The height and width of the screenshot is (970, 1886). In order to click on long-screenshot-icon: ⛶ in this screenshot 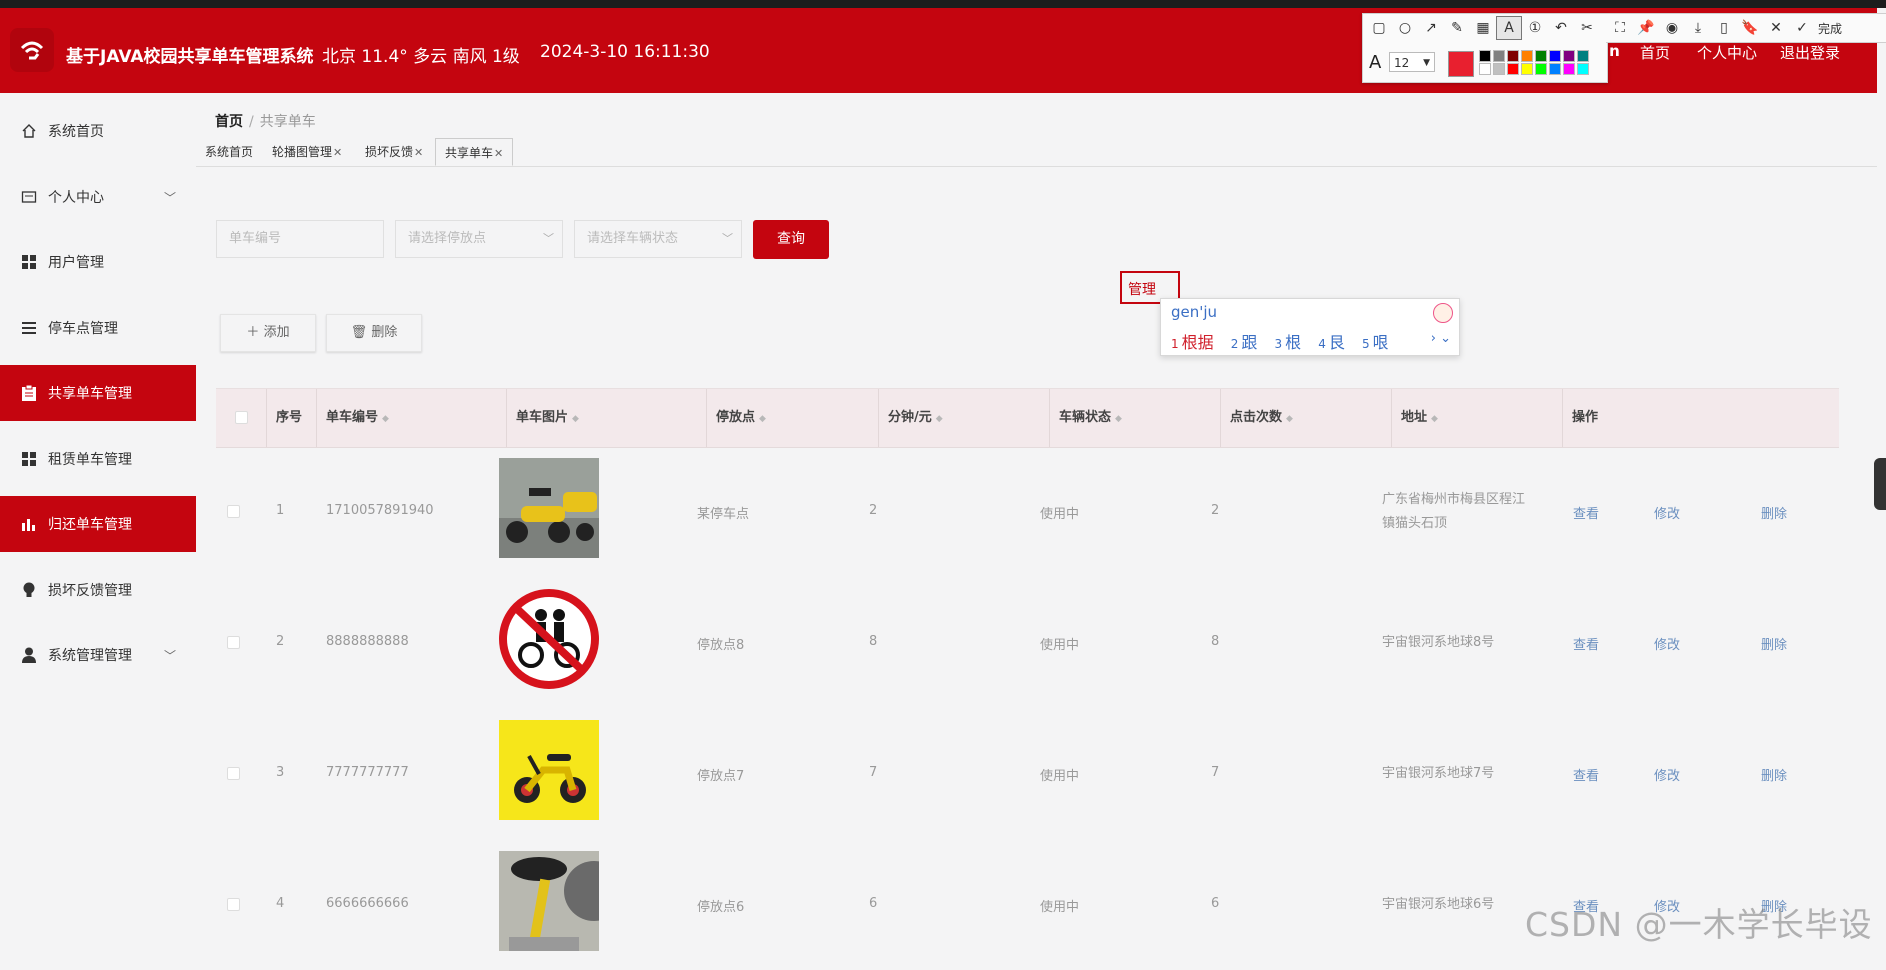, I will do `click(1620, 28)`.